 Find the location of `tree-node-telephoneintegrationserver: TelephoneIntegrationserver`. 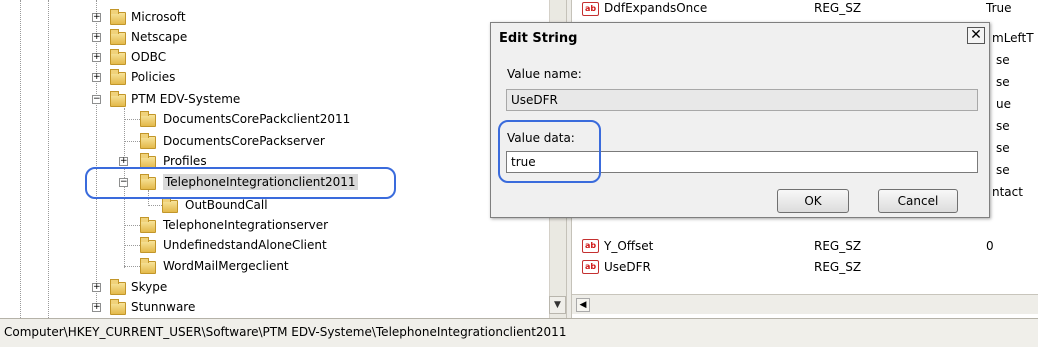

tree-node-telephoneintegrationserver: TelephoneIntegrationserver is located at coordinates (270, 226).